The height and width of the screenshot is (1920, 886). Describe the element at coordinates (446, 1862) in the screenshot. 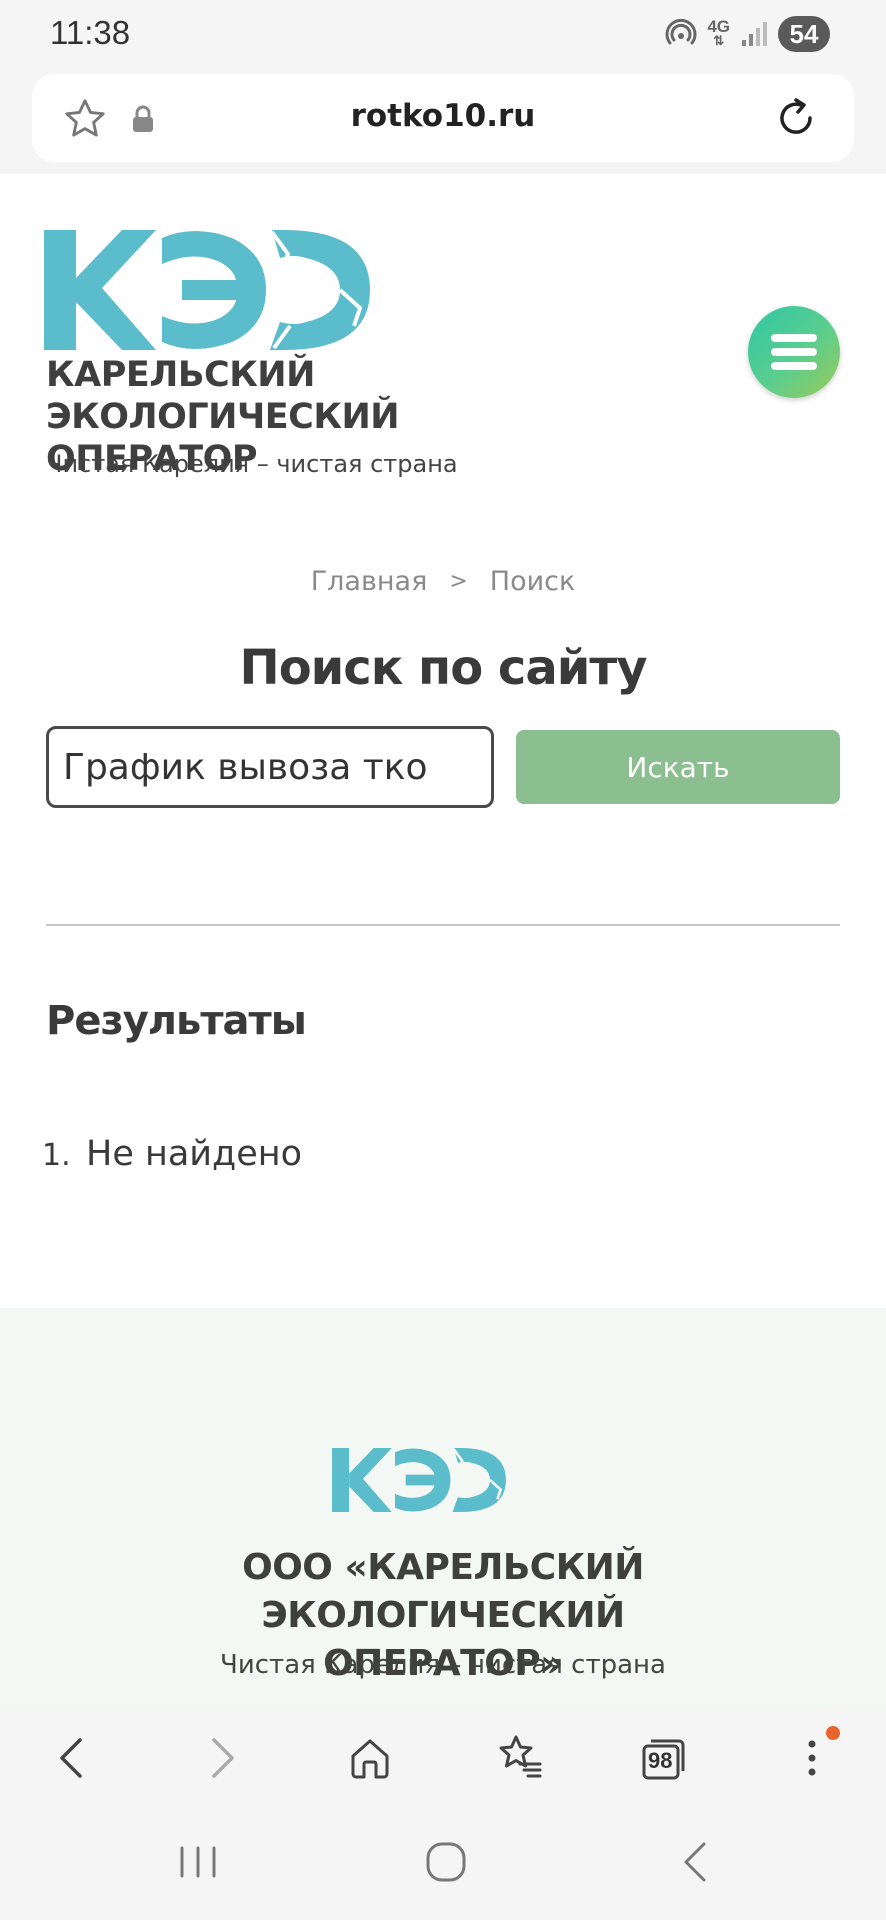

I see `system-home-icon` at that location.